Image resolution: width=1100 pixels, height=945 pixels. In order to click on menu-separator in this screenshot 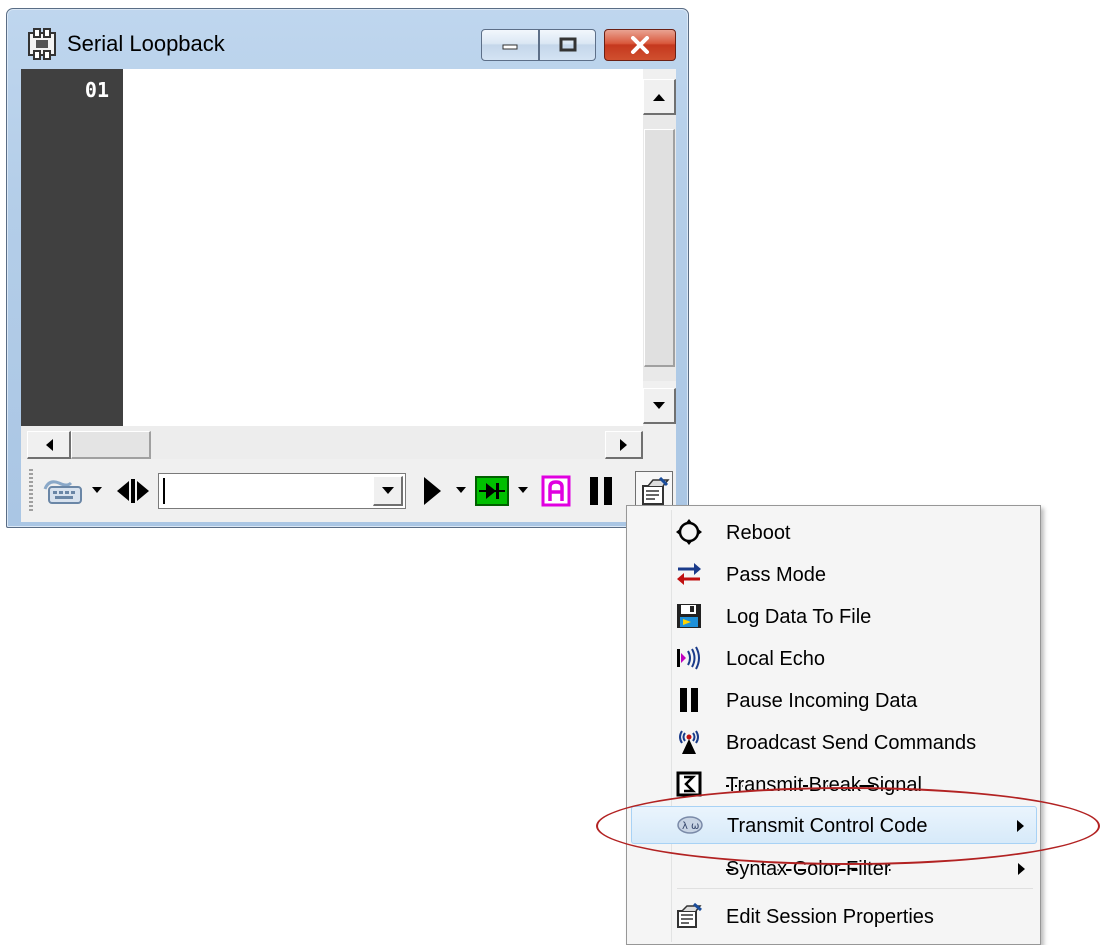, I will do `click(855, 888)`.